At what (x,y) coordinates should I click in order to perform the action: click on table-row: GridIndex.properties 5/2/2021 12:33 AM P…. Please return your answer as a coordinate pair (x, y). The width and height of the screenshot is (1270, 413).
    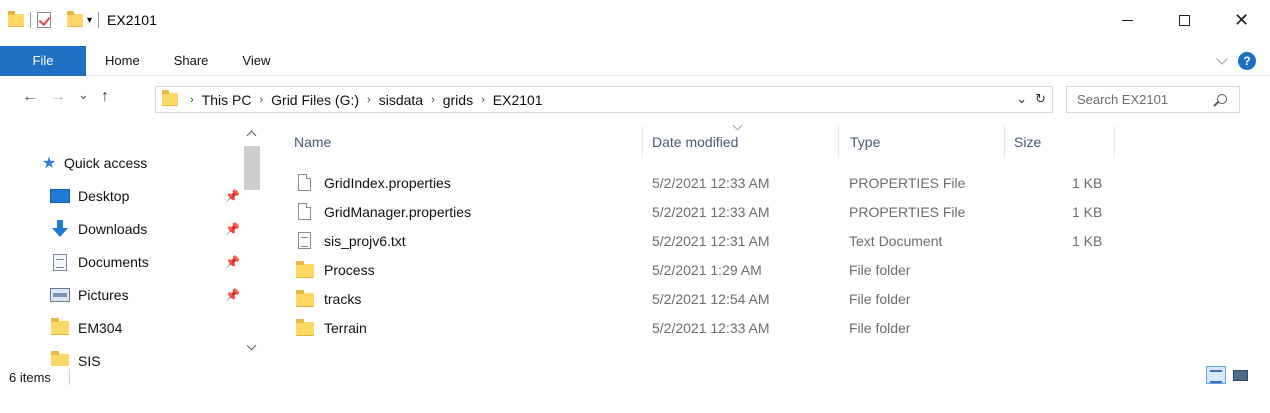
    Looking at the image, I should click on (706, 182).